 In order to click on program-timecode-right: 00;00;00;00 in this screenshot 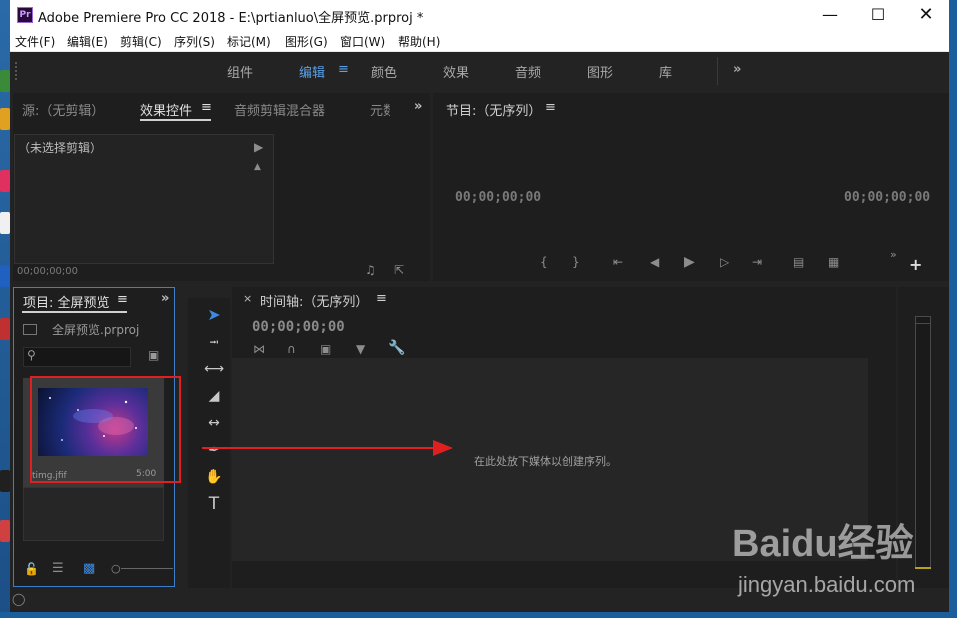, I will do `click(887, 197)`.